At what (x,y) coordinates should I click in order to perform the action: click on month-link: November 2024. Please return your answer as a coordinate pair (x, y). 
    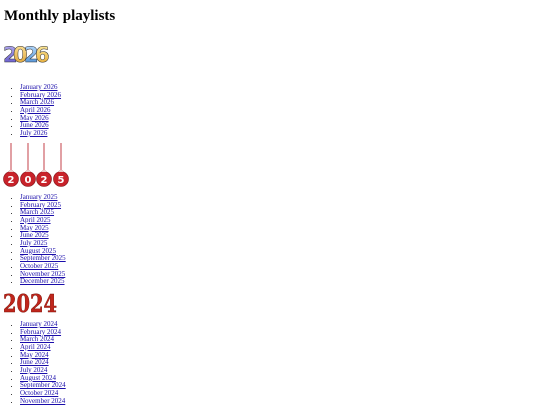
    Looking at the image, I should click on (42, 401).